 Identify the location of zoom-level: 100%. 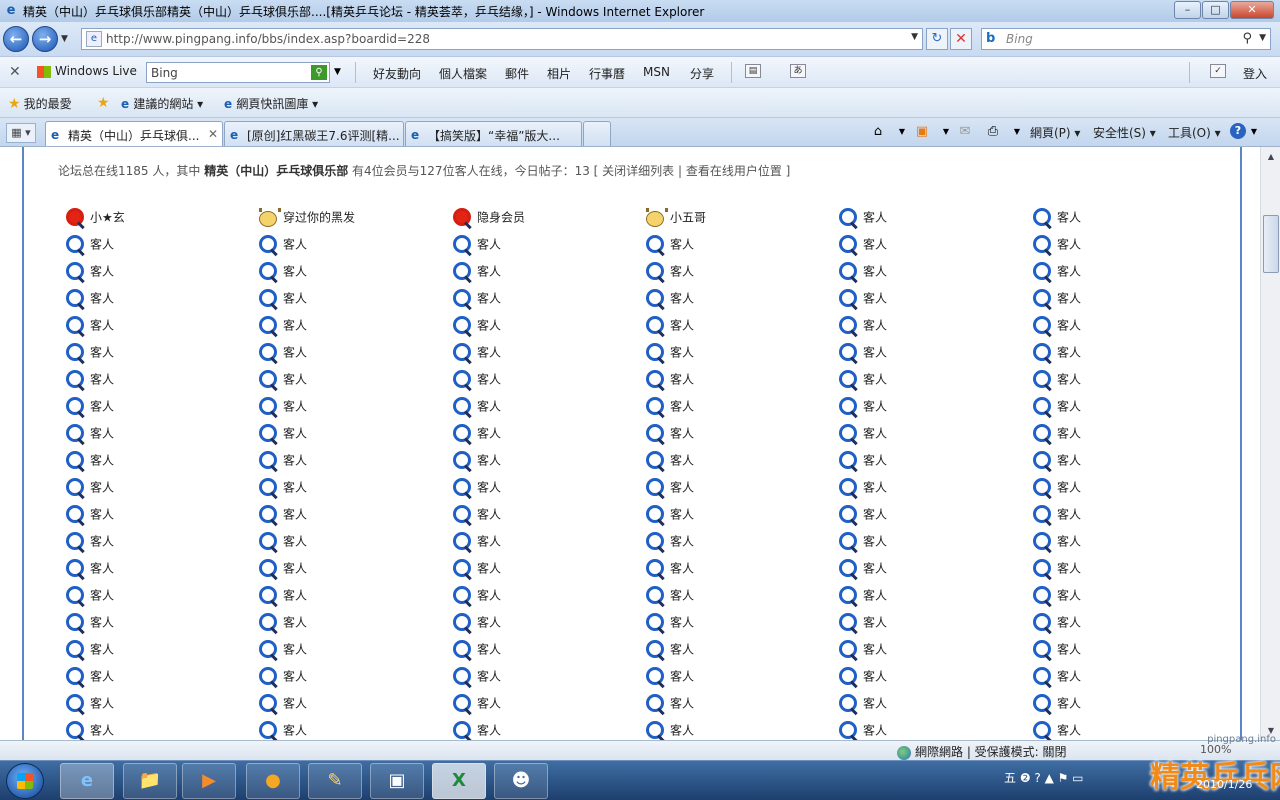
(1215, 749).